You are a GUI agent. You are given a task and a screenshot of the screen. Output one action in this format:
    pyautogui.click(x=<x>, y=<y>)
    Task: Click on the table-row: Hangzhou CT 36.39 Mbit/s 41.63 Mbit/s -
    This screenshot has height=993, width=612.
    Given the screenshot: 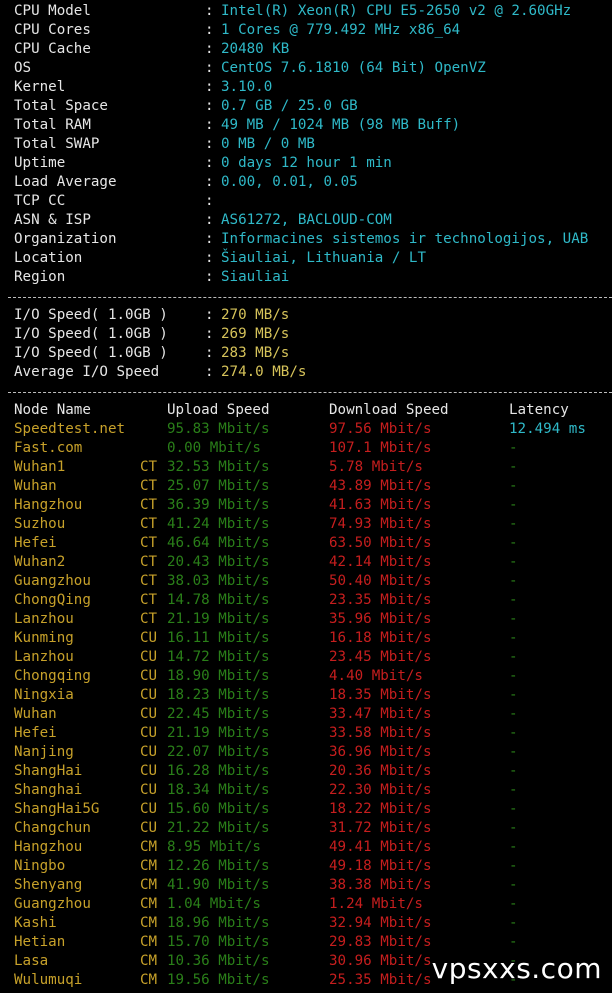 What is the action you would take?
    pyautogui.click(x=306, y=505)
    